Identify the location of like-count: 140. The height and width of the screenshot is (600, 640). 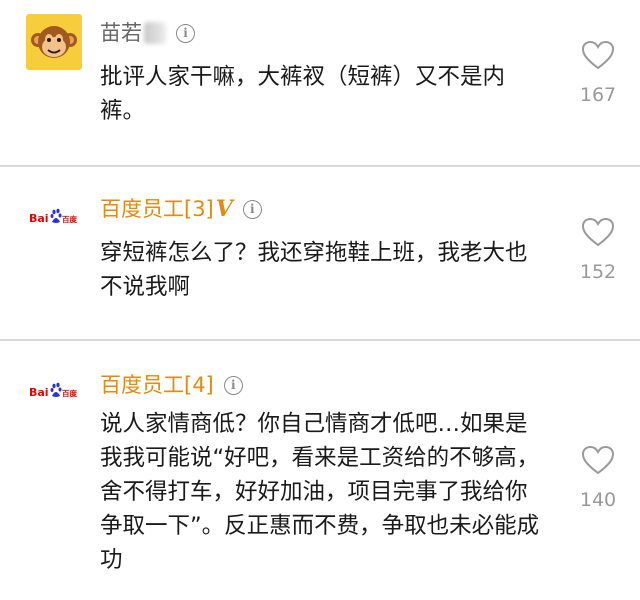
(598, 500).